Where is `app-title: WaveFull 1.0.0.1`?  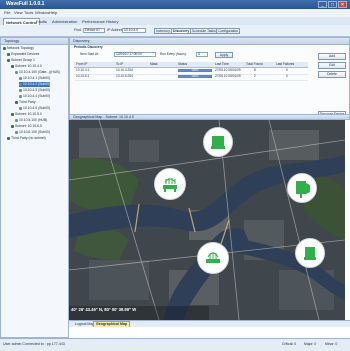 app-title: WaveFull 1.0.0.1 is located at coordinates (25, 4).